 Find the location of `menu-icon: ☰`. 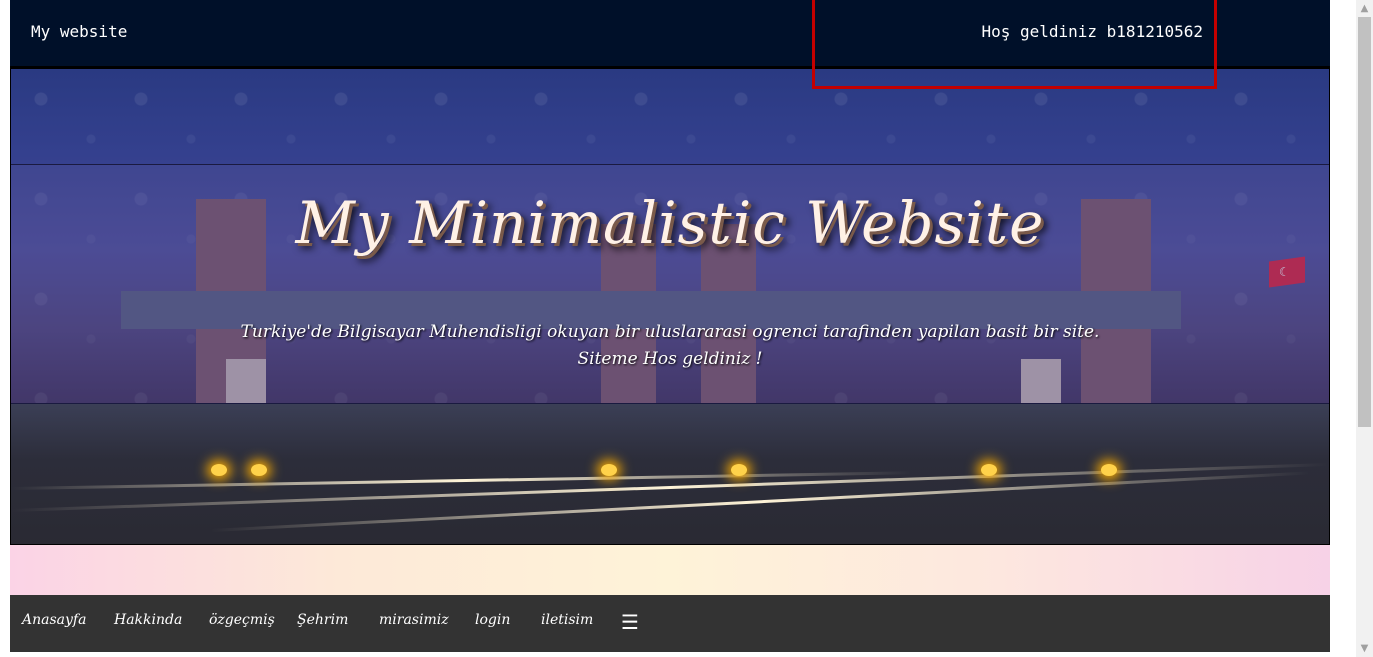

menu-icon: ☰ is located at coordinates (630, 622).